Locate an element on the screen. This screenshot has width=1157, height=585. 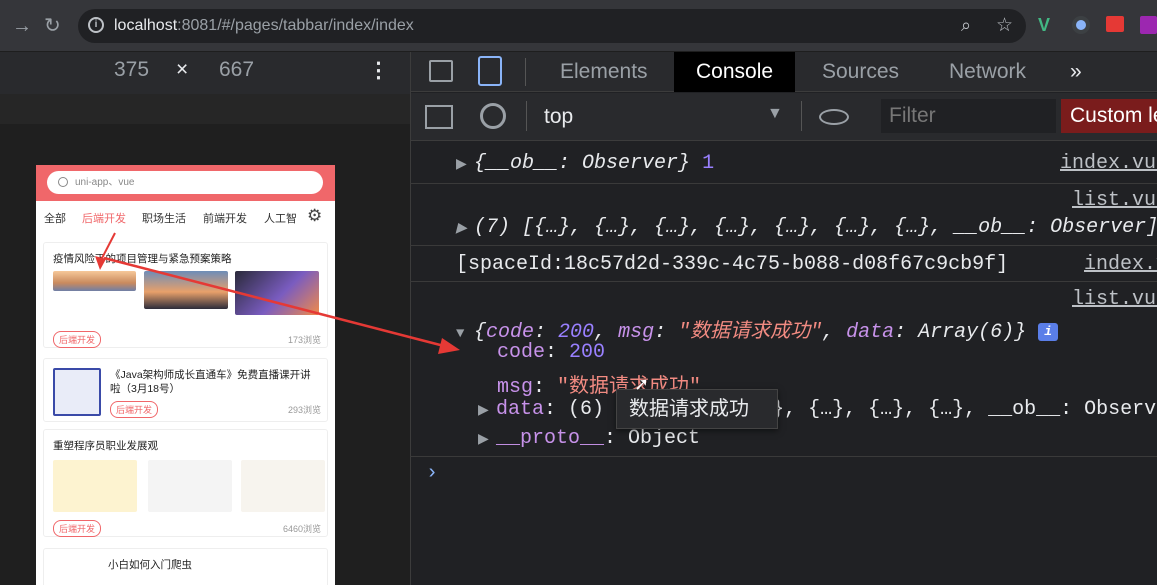
annotation-arrows is located at coordinates (277, 293).